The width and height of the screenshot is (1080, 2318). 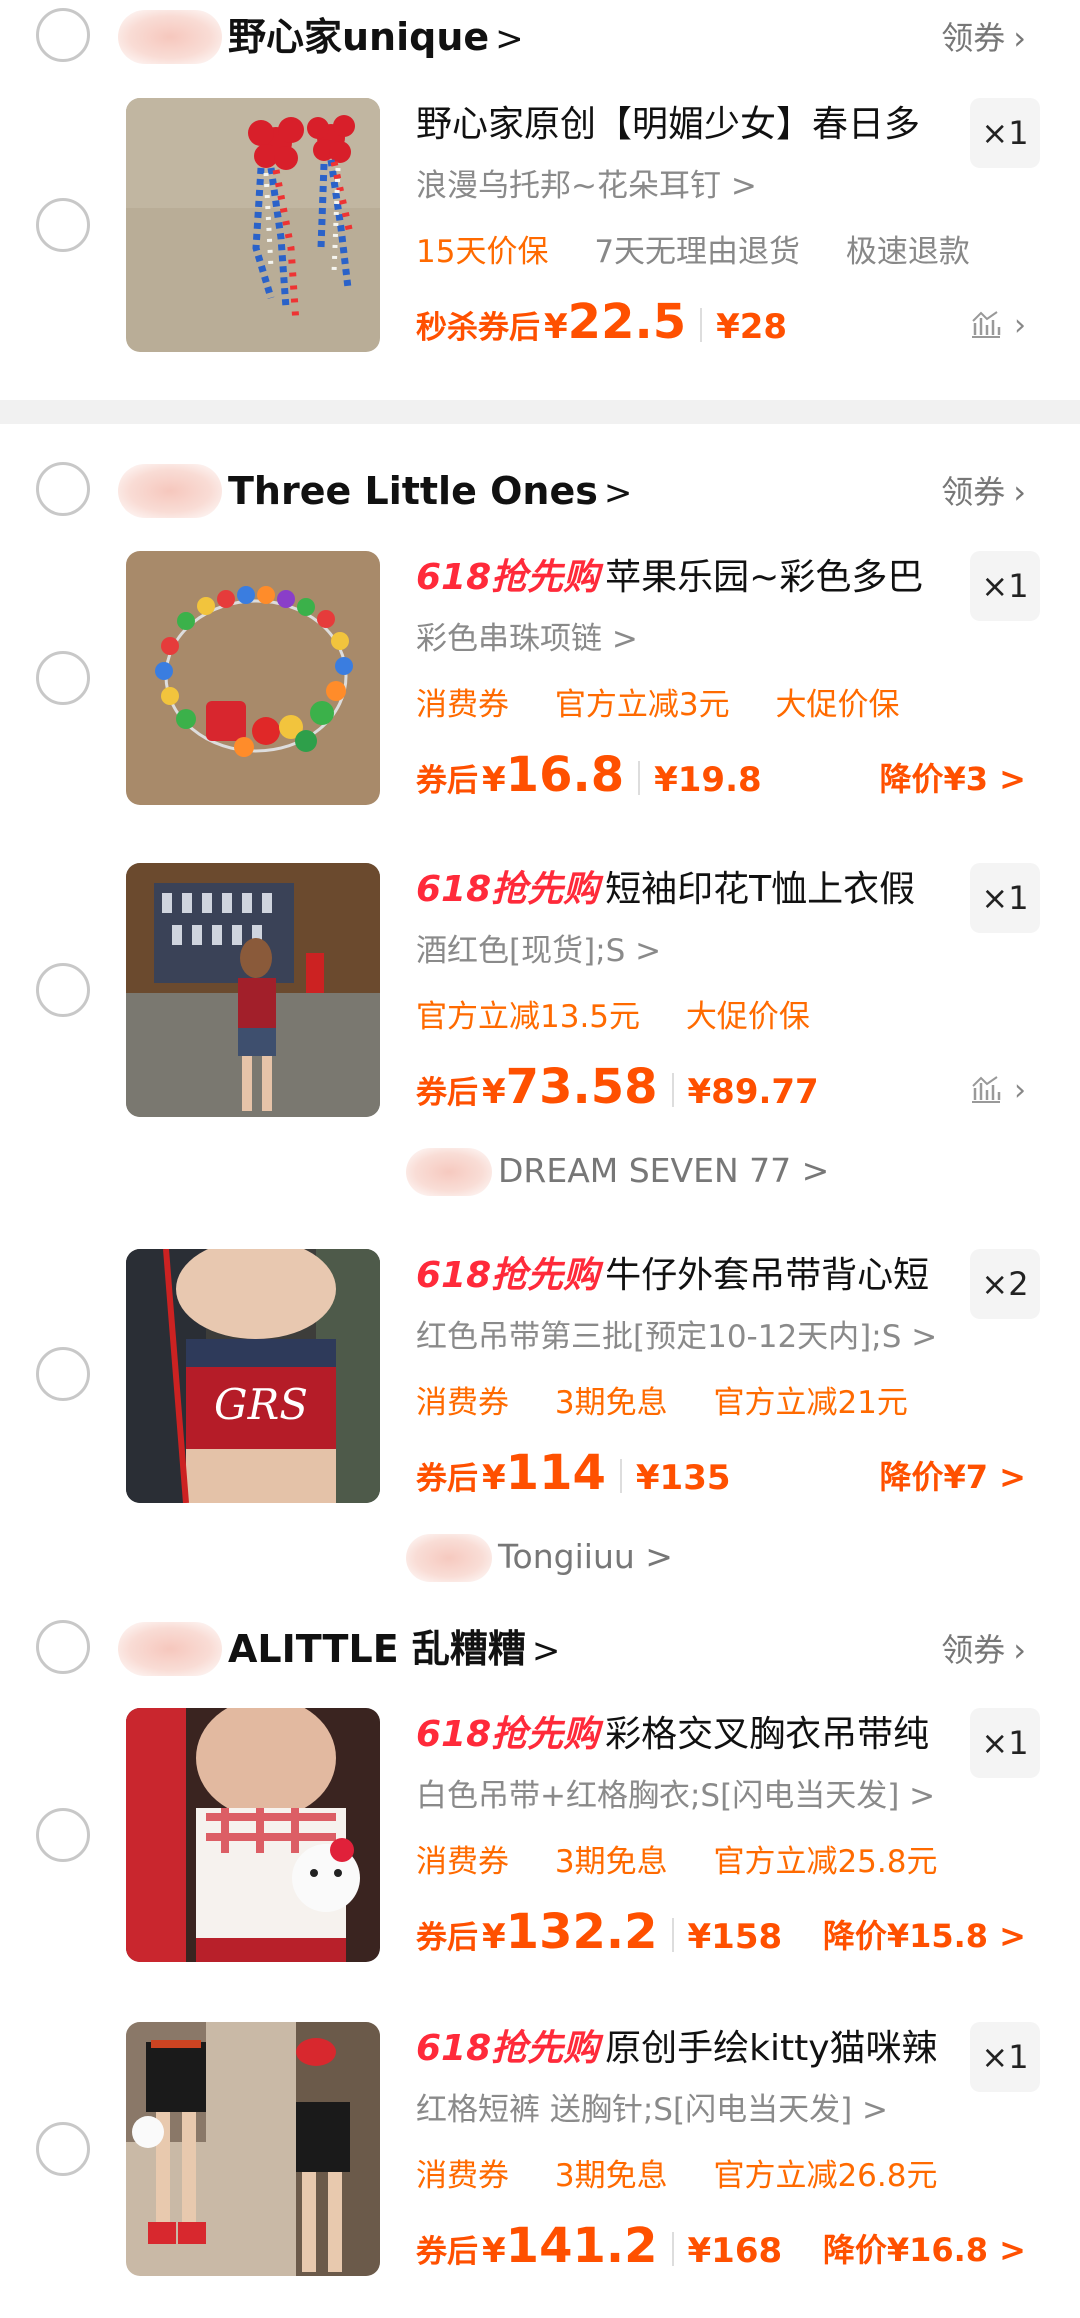 I want to click on price-row: 券后 ¥114 ¥135, so click(x=573, y=1475).